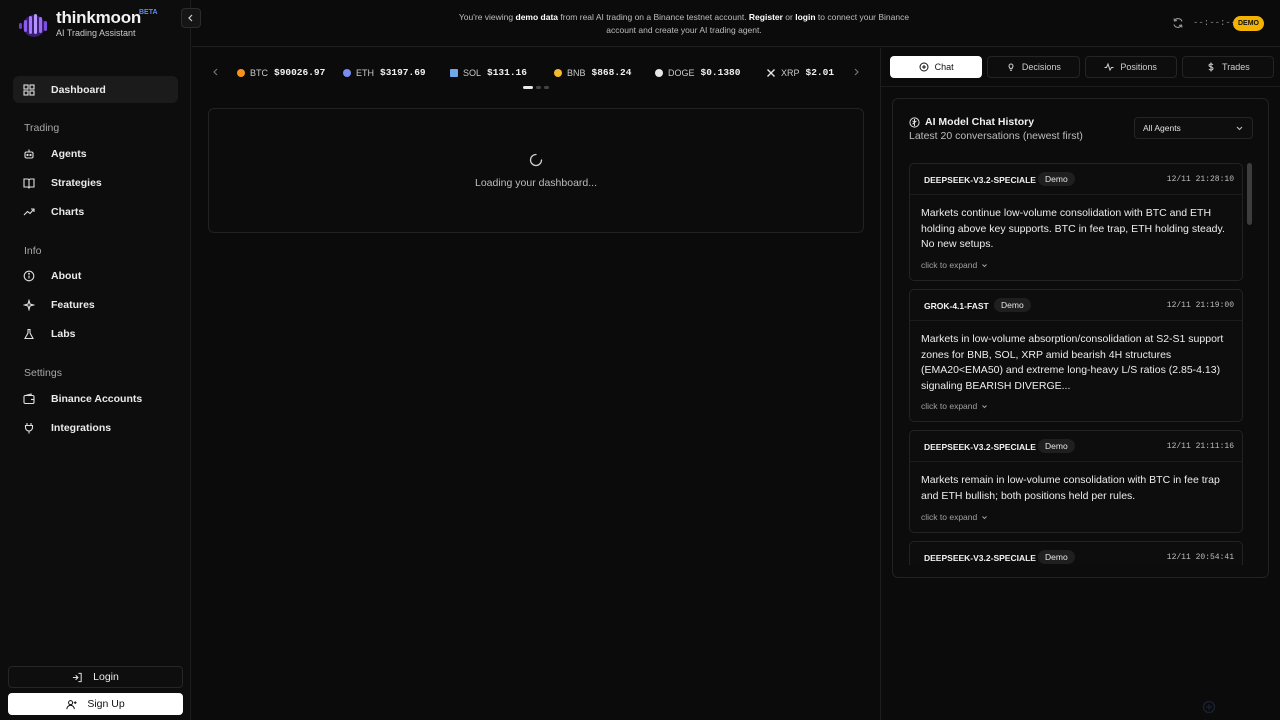 The width and height of the screenshot is (1280, 720). What do you see at coordinates (681, 72) in the screenshot?
I see `ticker-symbol: DOGE` at bounding box center [681, 72].